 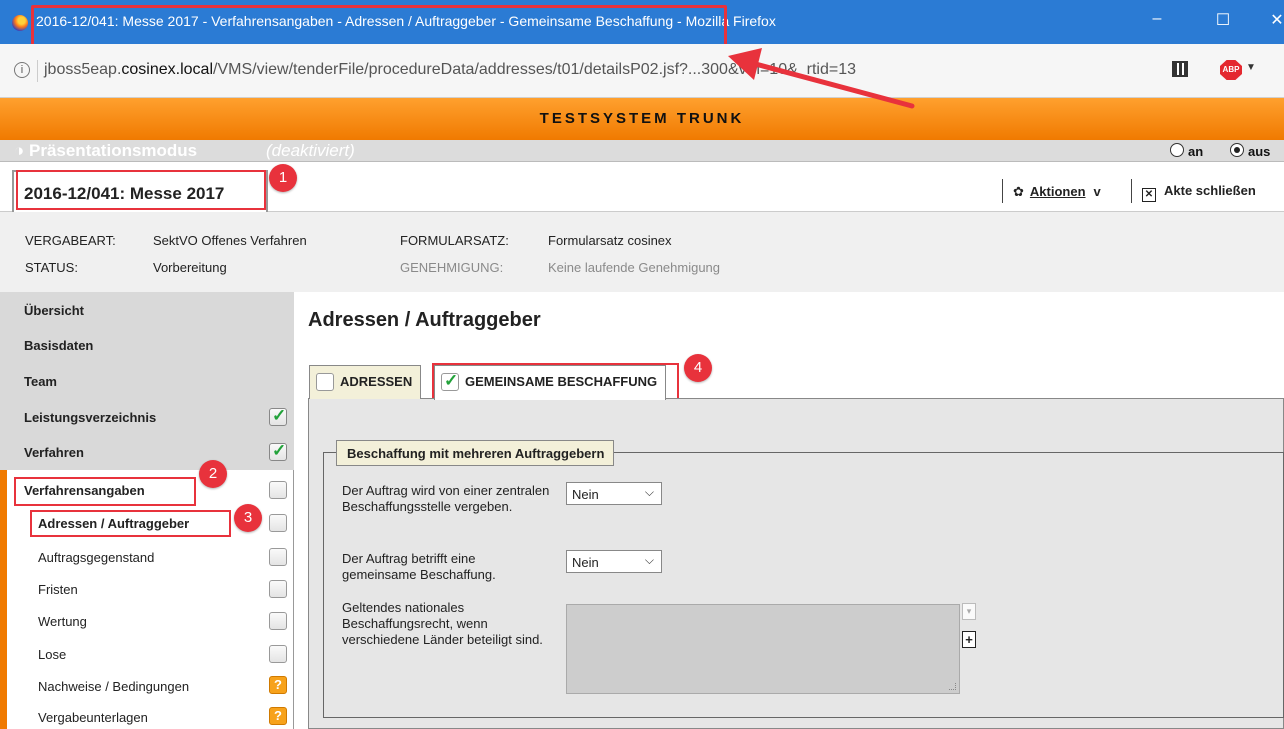 What do you see at coordinates (1273, 20) in the screenshot?
I see `close-window-button: ✕` at bounding box center [1273, 20].